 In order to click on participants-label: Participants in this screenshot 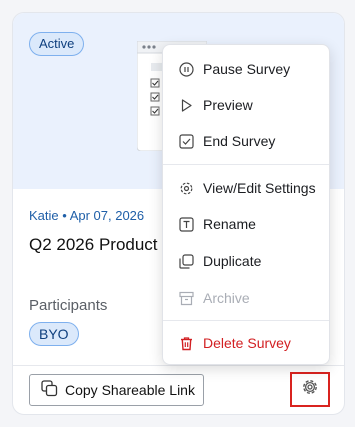, I will do `click(68, 305)`.